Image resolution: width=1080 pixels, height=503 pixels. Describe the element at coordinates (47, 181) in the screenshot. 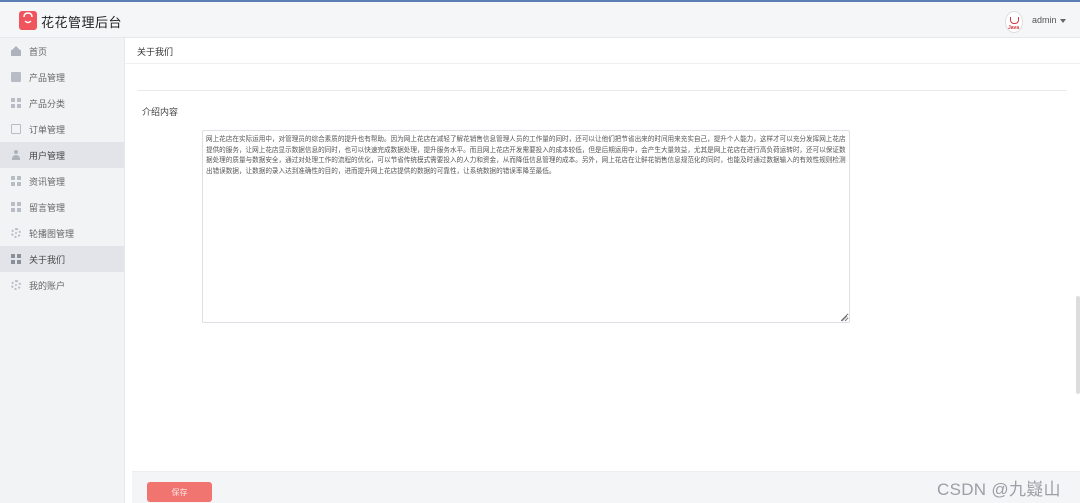

I see `sidebar-item-label: 资讯管理` at that location.